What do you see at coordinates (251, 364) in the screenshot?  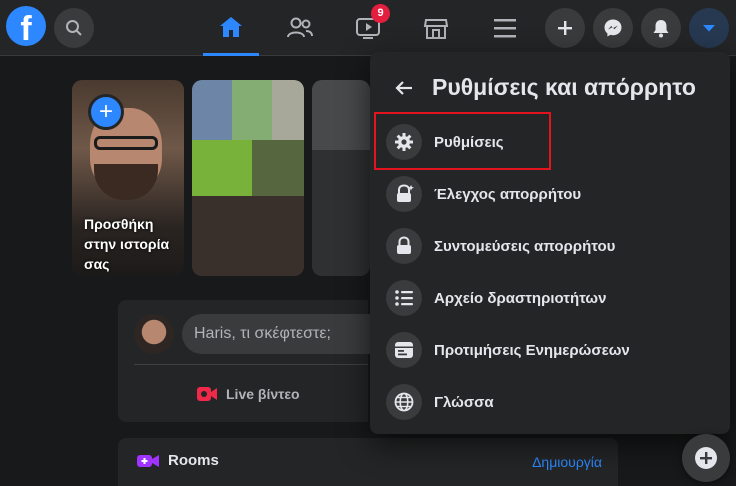 I see `composer-divider` at bounding box center [251, 364].